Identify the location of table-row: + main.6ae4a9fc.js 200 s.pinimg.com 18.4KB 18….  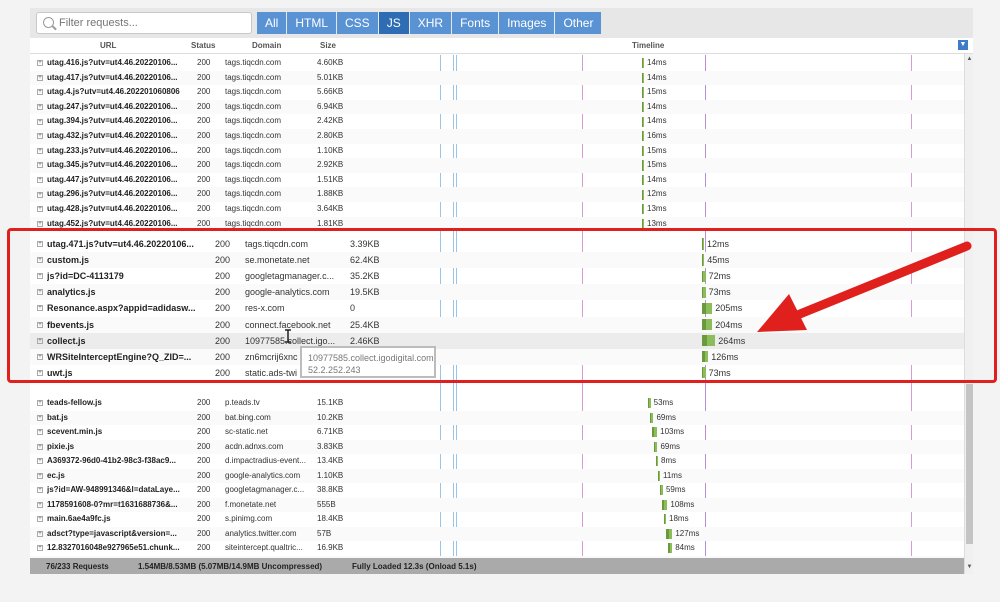
(497, 519).